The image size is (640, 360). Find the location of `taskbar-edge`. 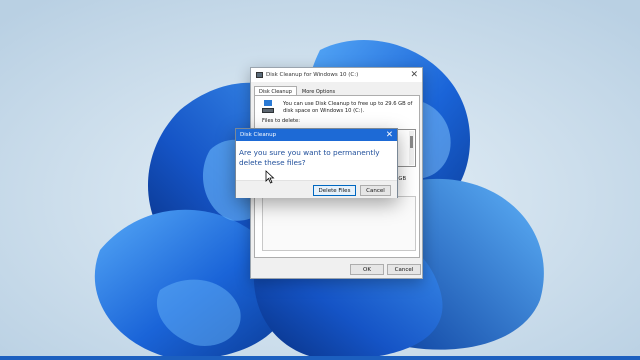

taskbar-edge is located at coordinates (320, 358).